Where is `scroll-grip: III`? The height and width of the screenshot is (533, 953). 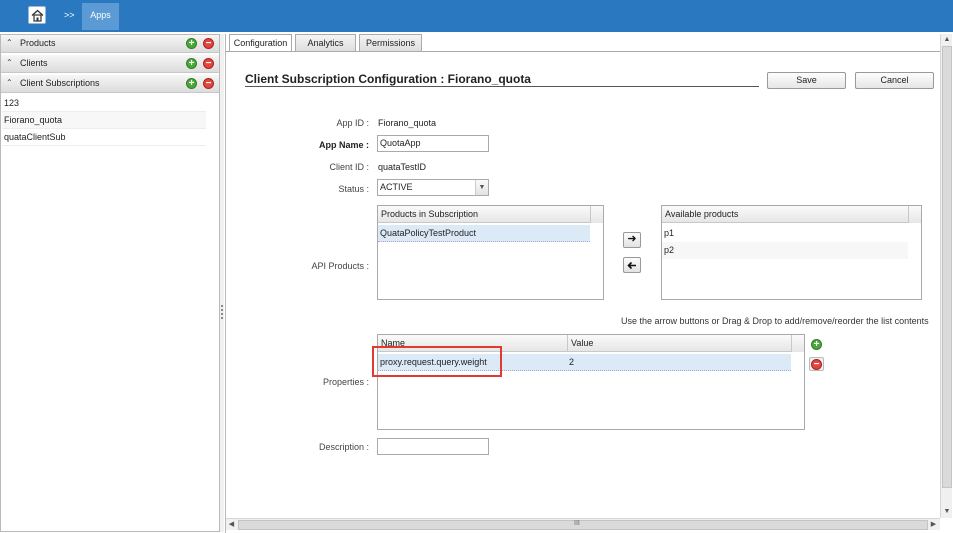
scroll-grip: III is located at coordinates (577, 523).